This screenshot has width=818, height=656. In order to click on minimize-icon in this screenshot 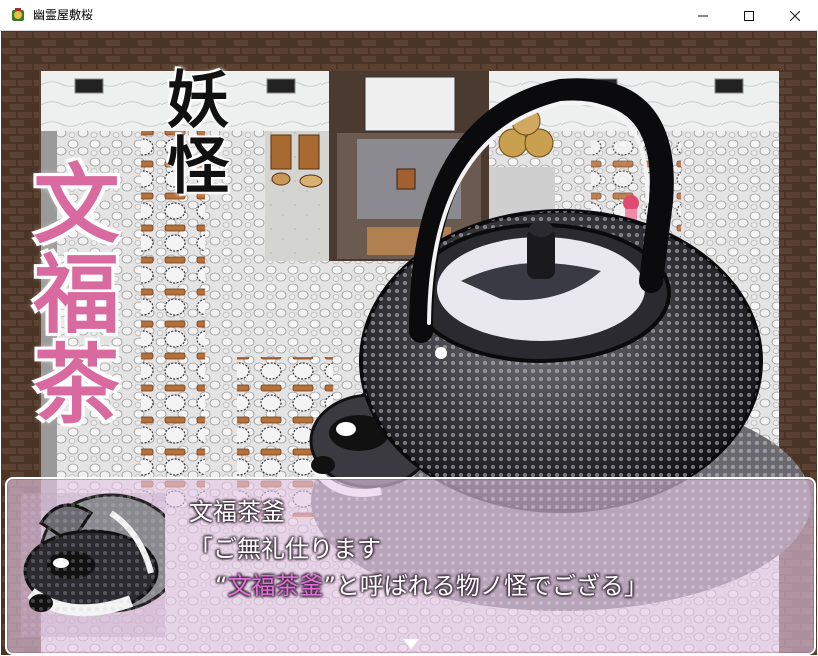, I will do `click(703, 15)`.